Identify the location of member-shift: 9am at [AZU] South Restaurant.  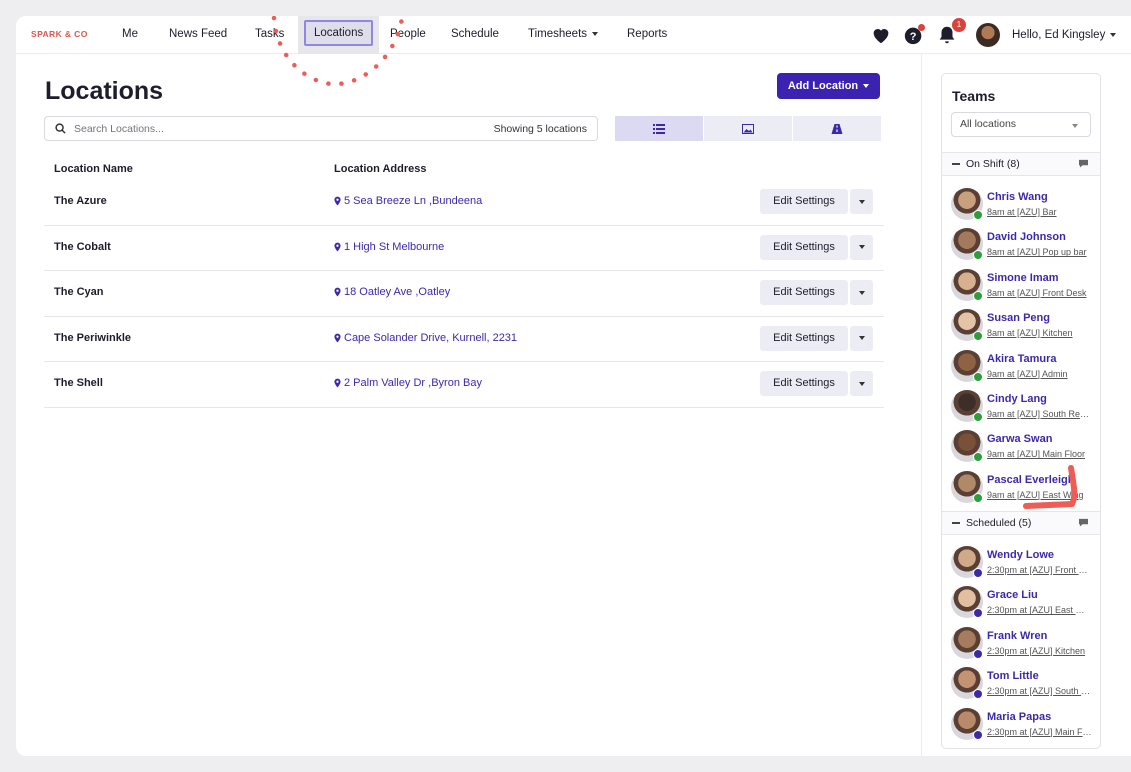
(1040, 414).